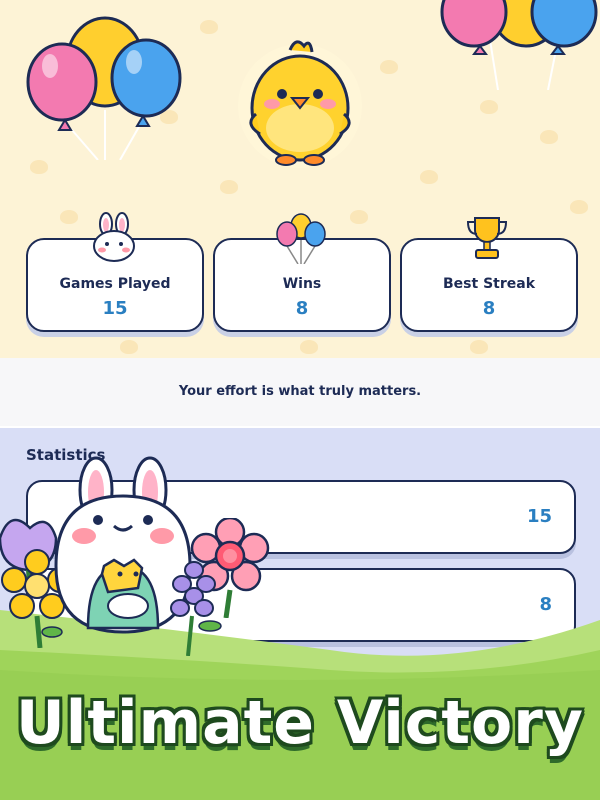 This screenshot has height=800, width=600. What do you see at coordinates (487, 238) in the screenshot?
I see `trophy-icon` at bounding box center [487, 238].